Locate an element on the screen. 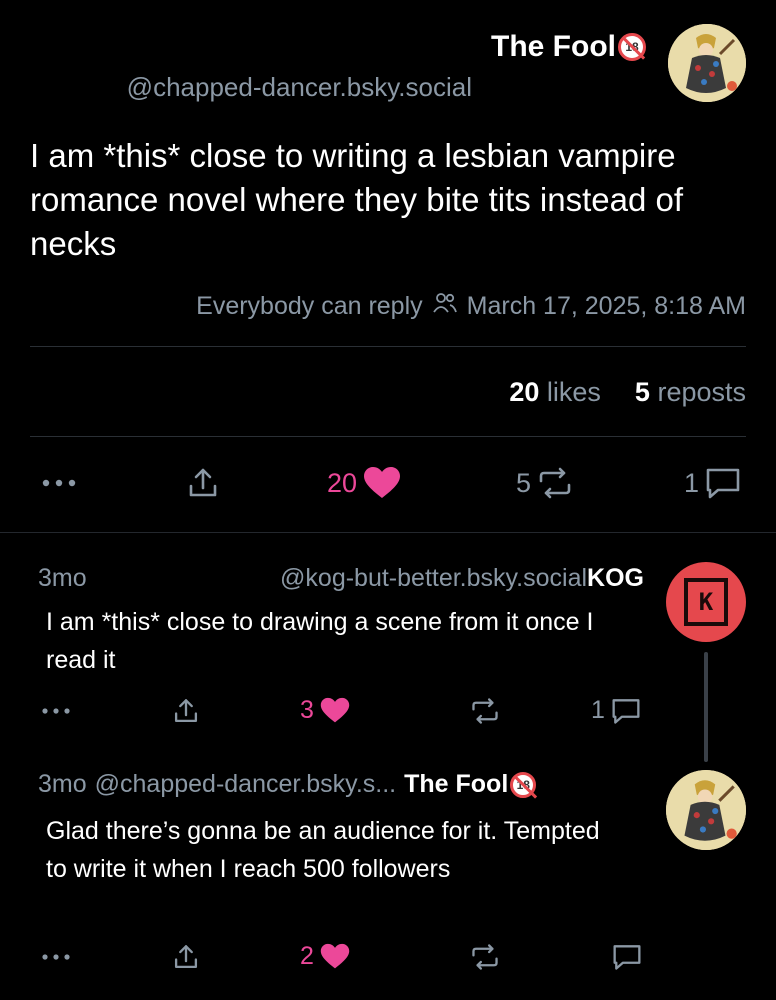  post-stats: 20 likes 5 reposts is located at coordinates (627, 392).